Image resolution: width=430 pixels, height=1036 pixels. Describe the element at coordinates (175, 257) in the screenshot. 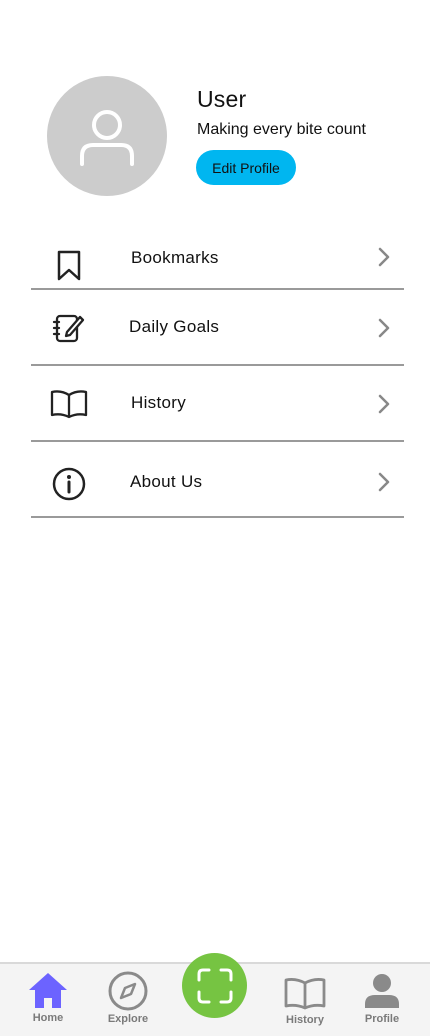

I see `menu-item-label: Bookmarks` at that location.